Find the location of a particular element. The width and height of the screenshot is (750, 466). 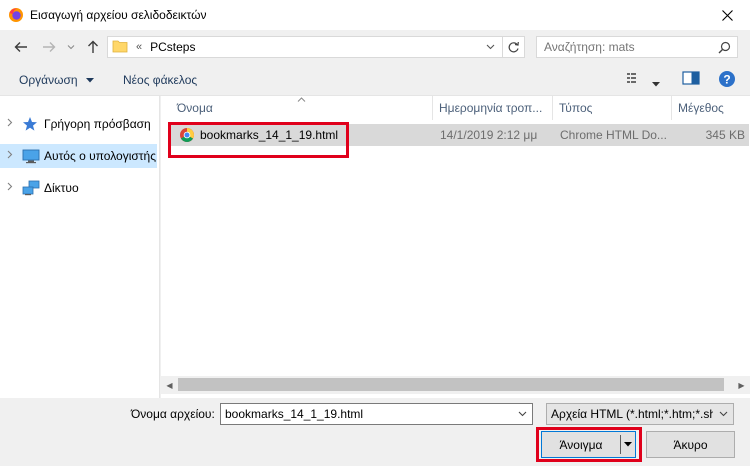

new-folder-button: Νέος φάκελος is located at coordinates (160, 80).